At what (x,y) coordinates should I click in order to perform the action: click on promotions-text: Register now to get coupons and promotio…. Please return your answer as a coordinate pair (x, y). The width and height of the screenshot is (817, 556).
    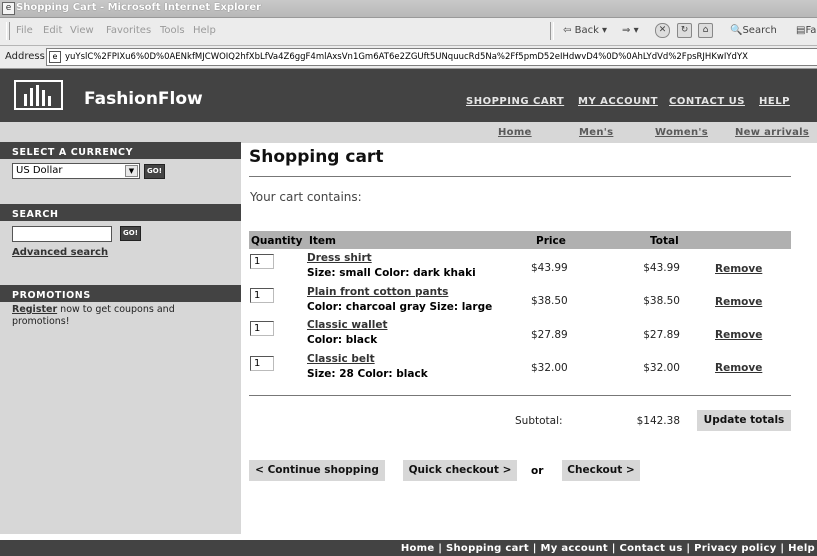
    Looking at the image, I should click on (93, 315).